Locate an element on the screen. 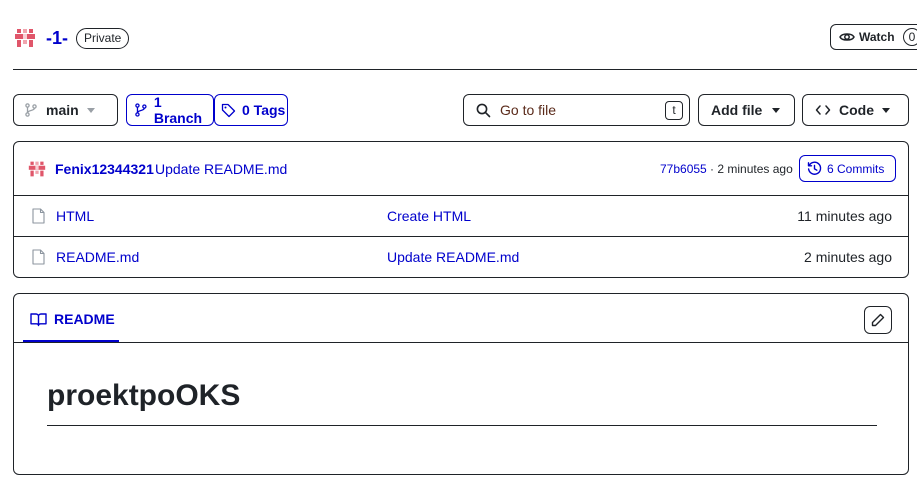 The height and width of the screenshot is (495, 917). add-file-button: Add file is located at coordinates (746, 110).